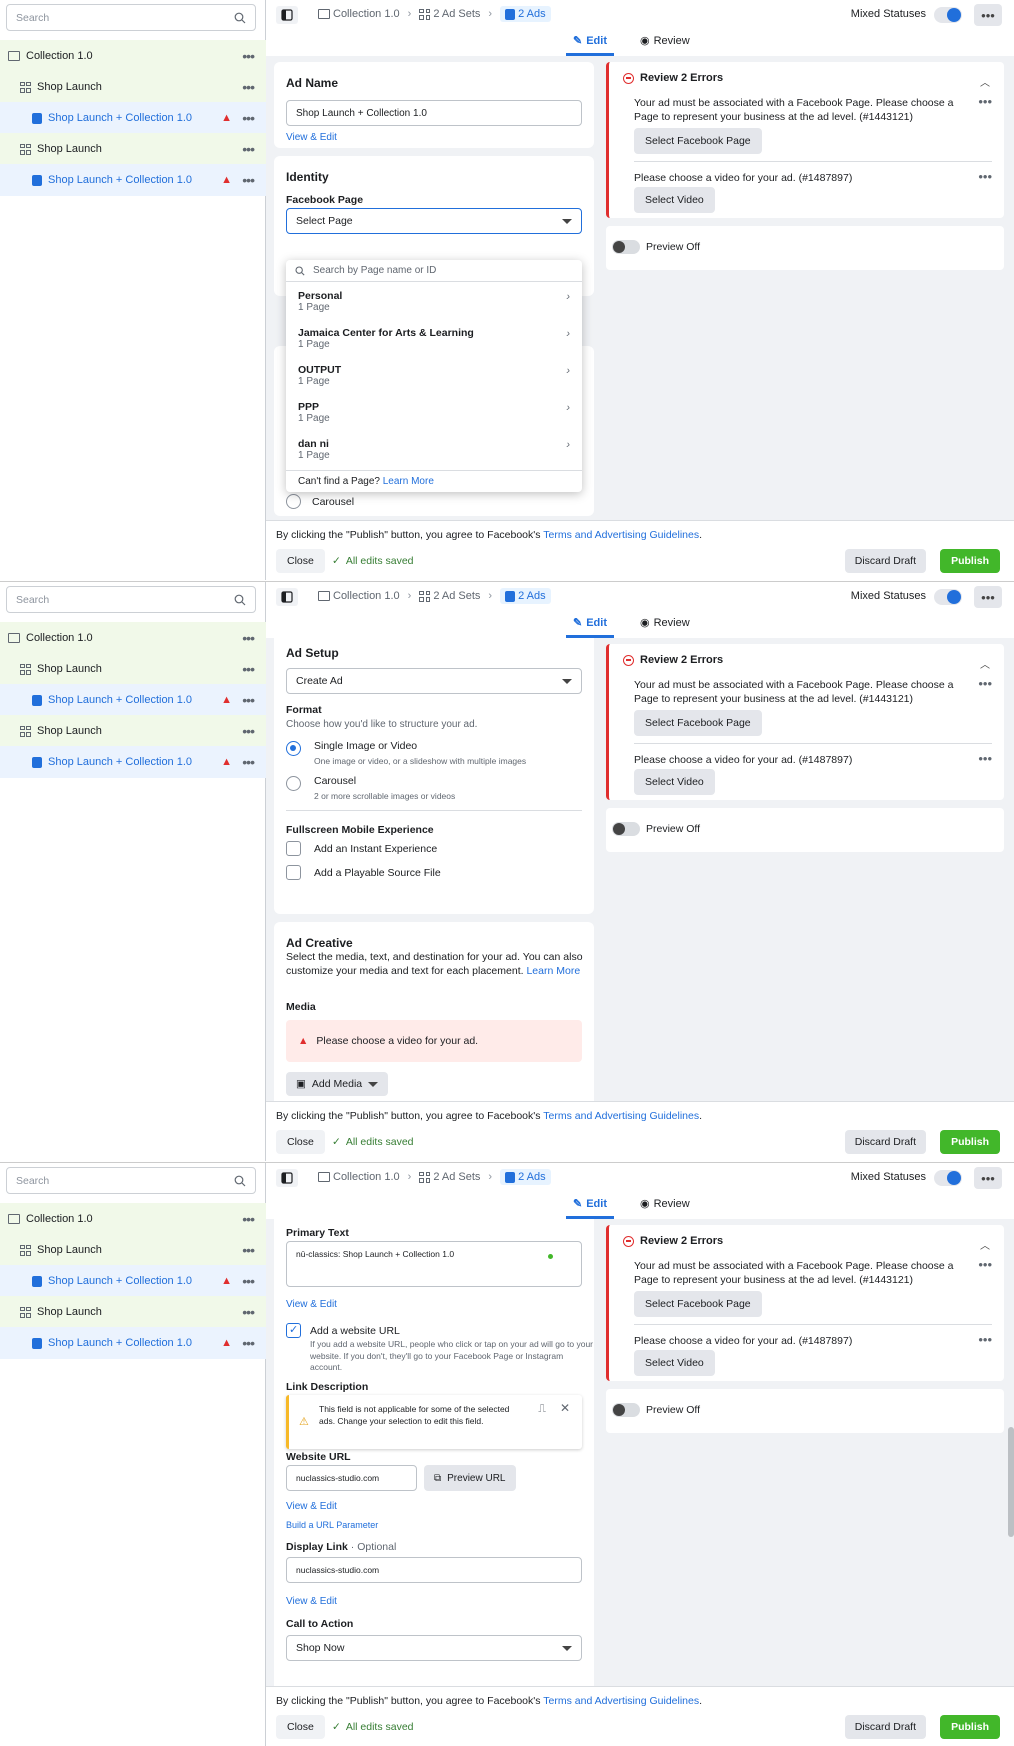 The height and width of the screenshot is (1746, 1014). What do you see at coordinates (293, 872) in the screenshot?
I see `playable-source-checkbox` at bounding box center [293, 872].